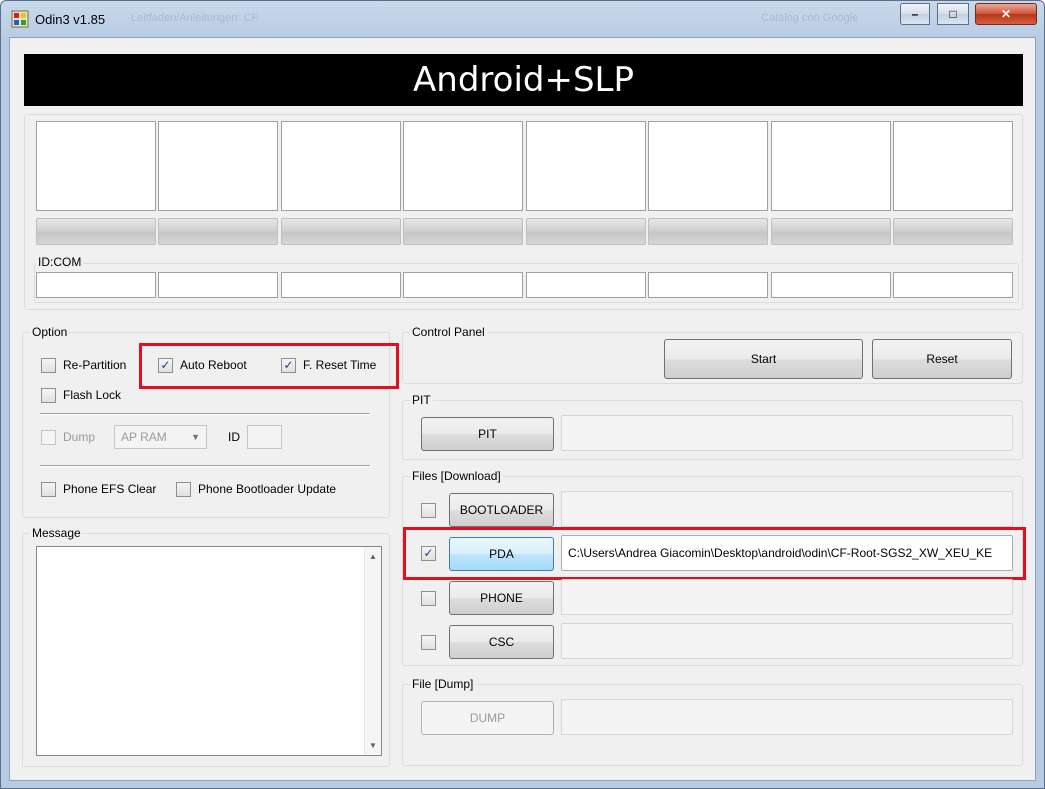 The height and width of the screenshot is (789, 1045). Describe the element at coordinates (421, 400) in the screenshot. I see `pit-label: PIT` at that location.